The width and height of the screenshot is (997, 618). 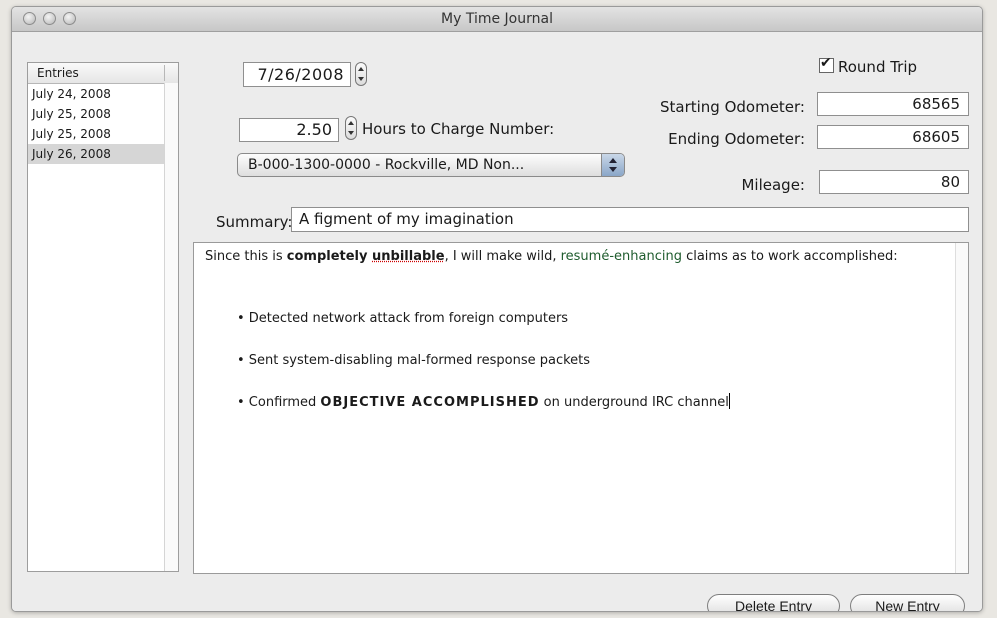 What do you see at coordinates (878, 67) in the screenshot?
I see `round-trip-label: Round Trip` at bounding box center [878, 67].